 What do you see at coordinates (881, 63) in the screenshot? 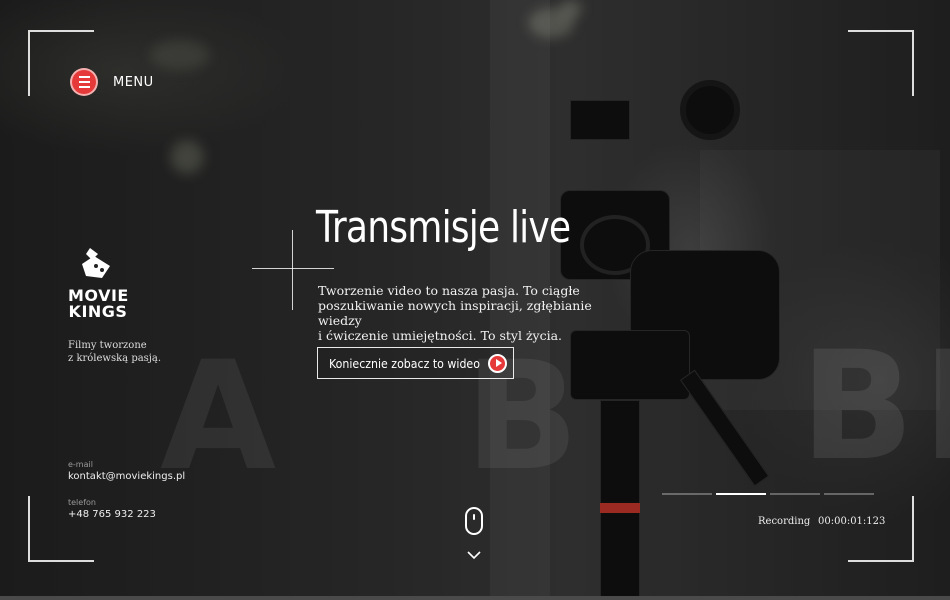
I see `frame-corner-top-right` at bounding box center [881, 63].